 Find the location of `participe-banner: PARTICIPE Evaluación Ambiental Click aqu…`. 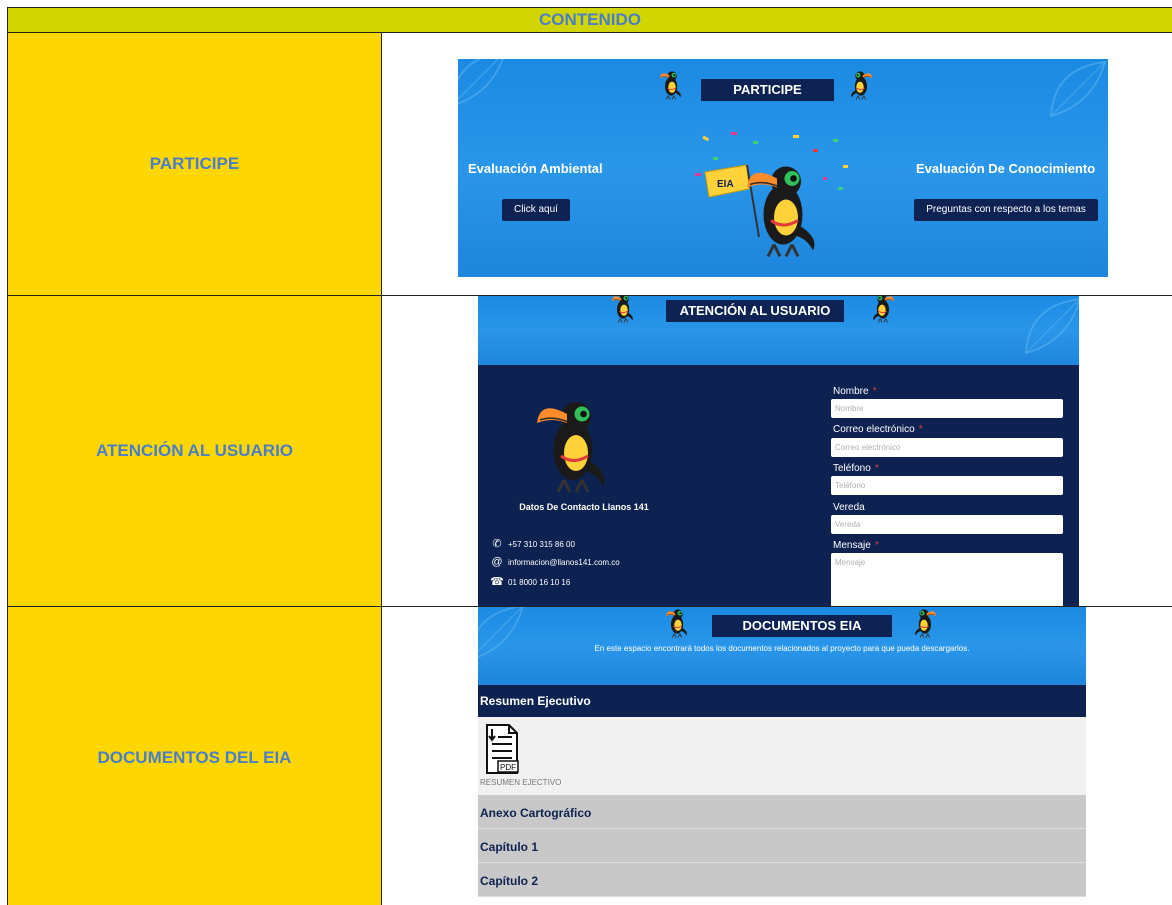

participe-banner: PARTICIPE Evaluación Ambiental Click aqu… is located at coordinates (783, 168).